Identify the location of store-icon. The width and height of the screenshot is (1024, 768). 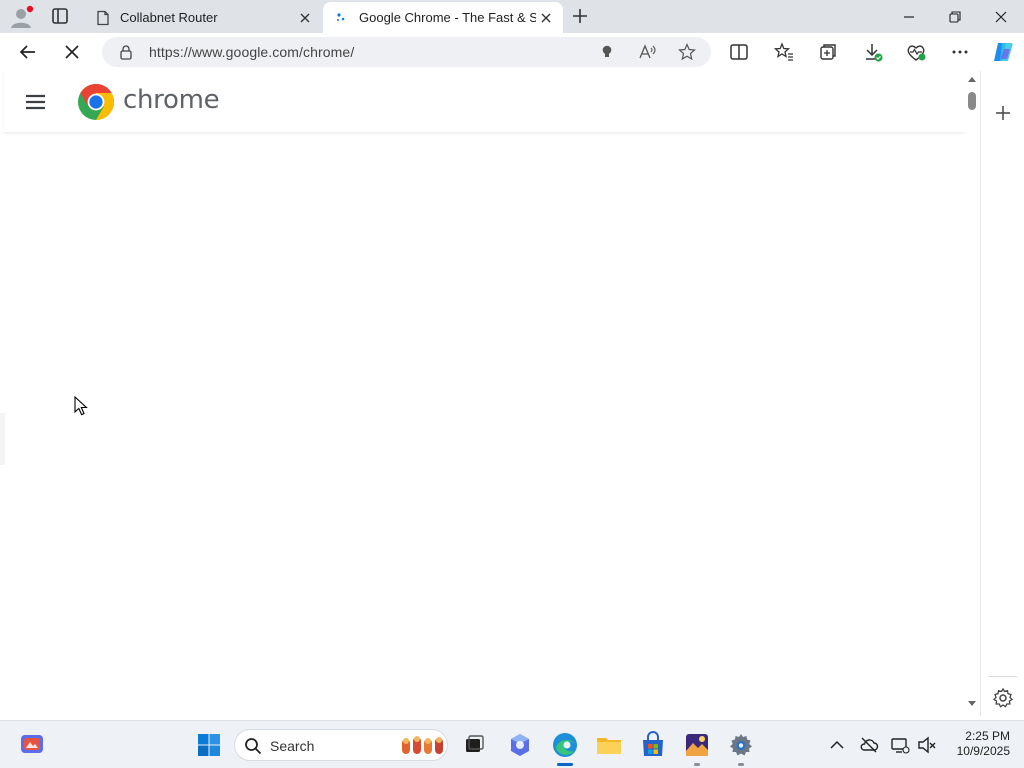
(653, 743).